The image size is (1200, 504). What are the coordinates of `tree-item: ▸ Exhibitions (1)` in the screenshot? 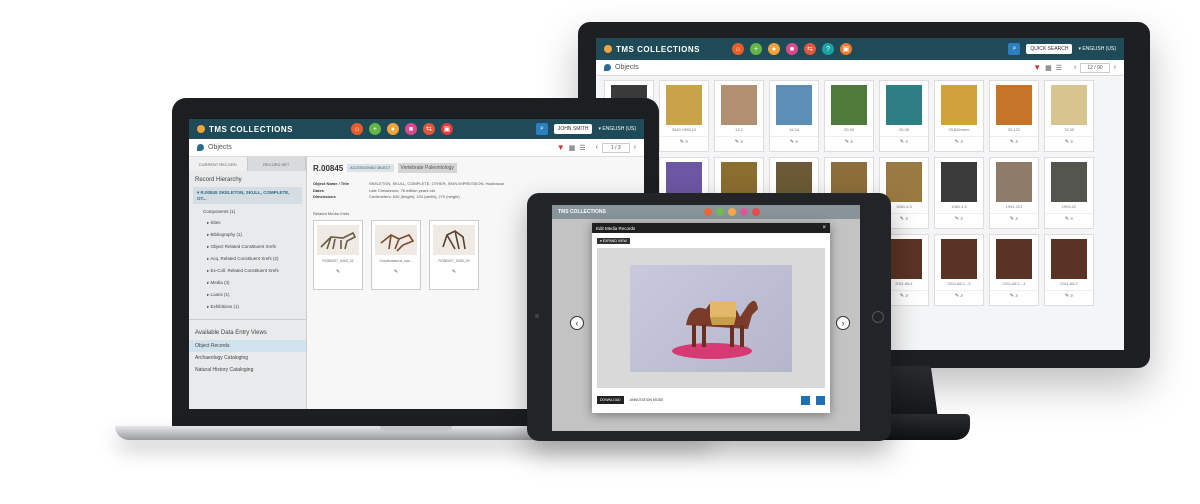 It's located at (247, 307).